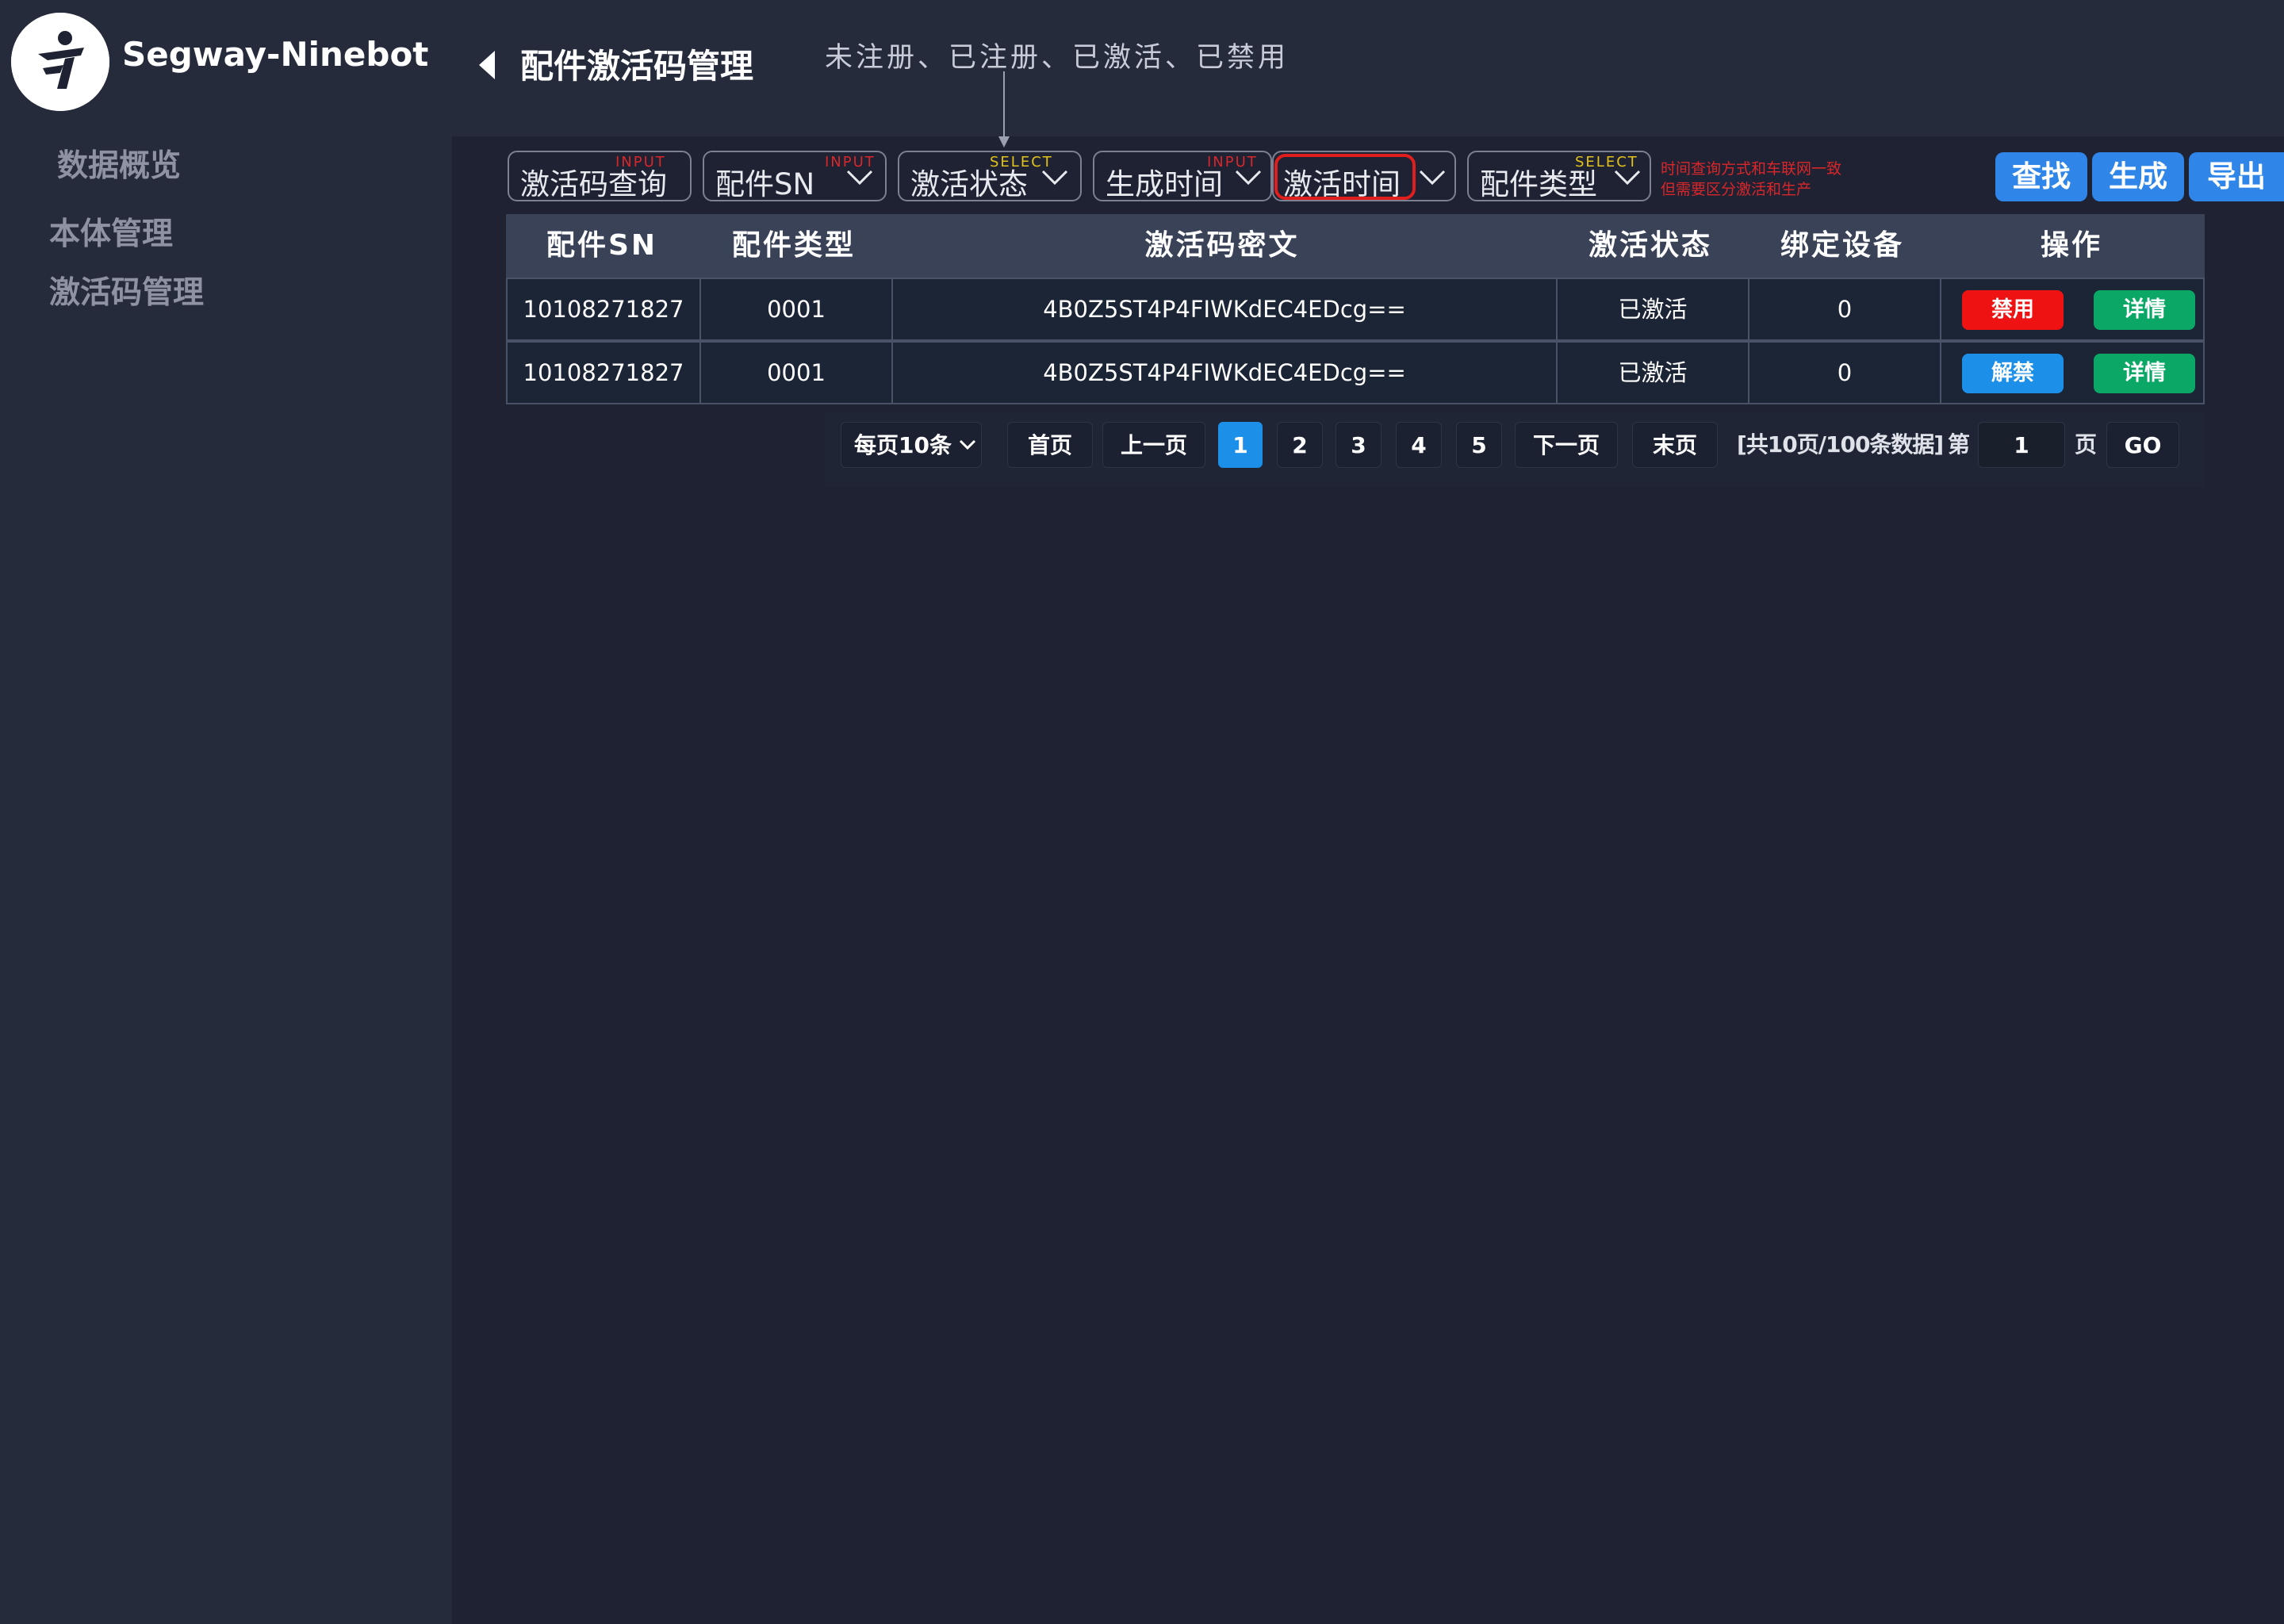 The width and height of the screenshot is (2284, 1624). What do you see at coordinates (793, 245) in the screenshot?
I see `column-header-type: 配件类型` at bounding box center [793, 245].